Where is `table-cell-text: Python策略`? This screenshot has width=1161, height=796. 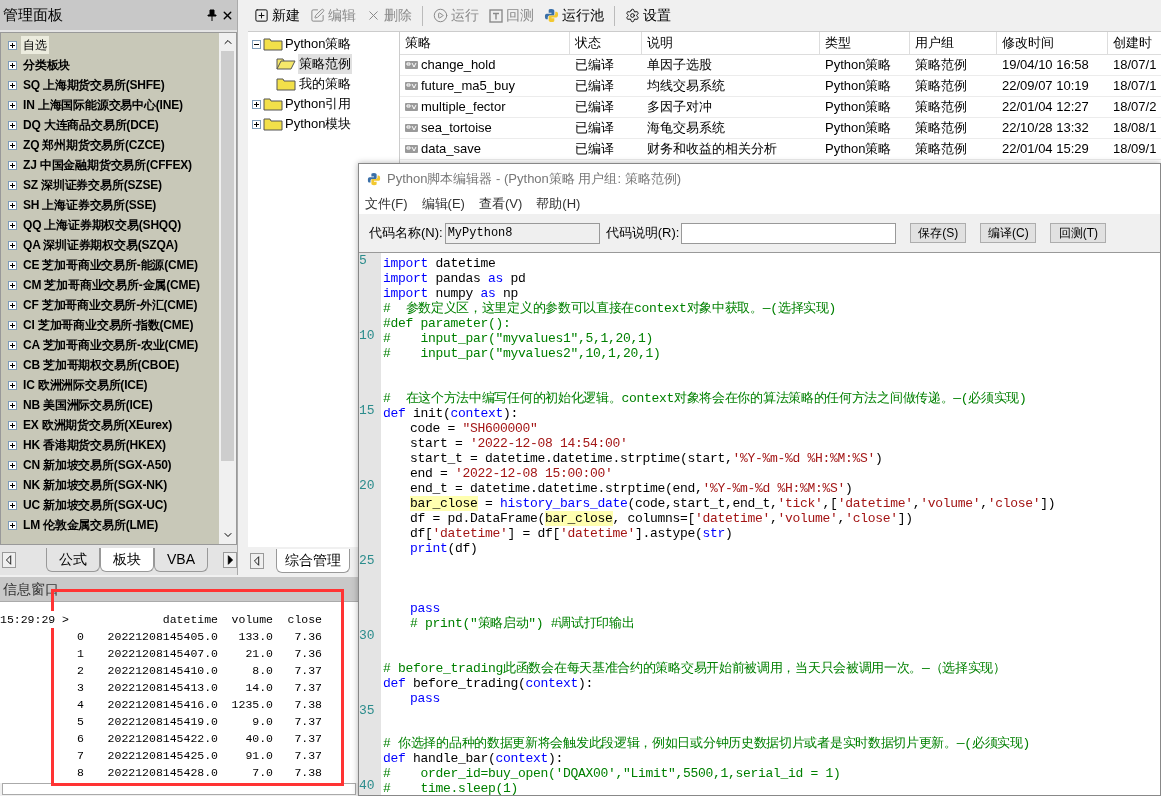 table-cell-text: Python策略 is located at coordinates (858, 128).